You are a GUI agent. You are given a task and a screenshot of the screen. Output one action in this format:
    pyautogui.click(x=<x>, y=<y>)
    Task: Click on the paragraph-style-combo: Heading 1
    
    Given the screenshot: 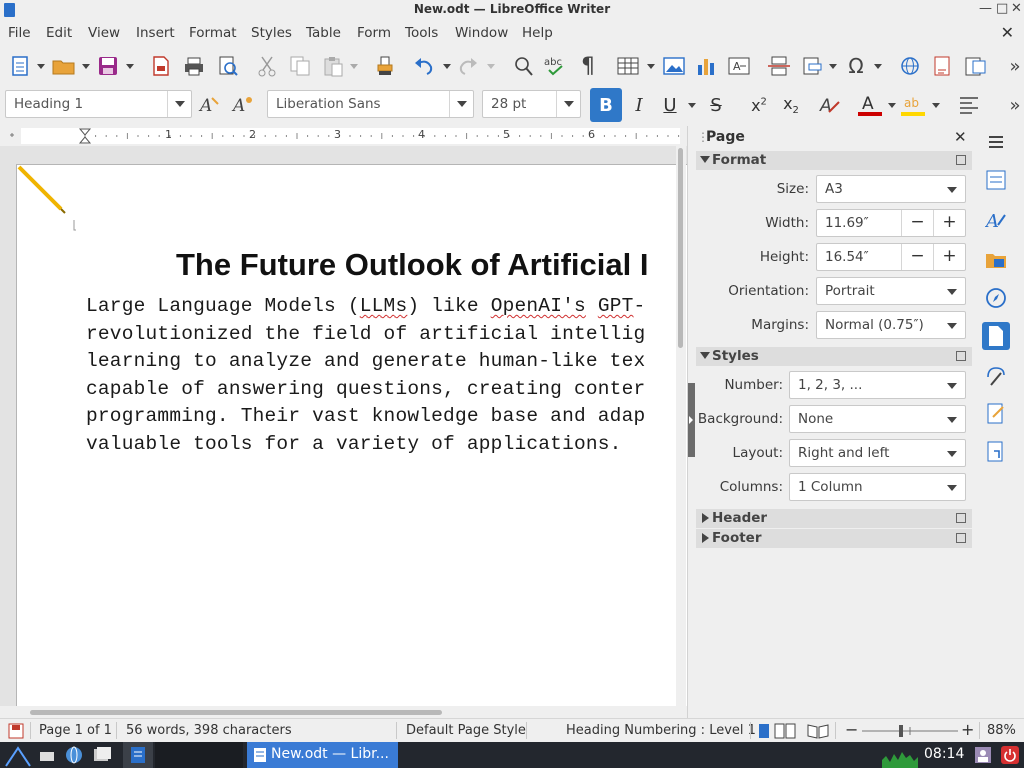 What is the action you would take?
    pyautogui.click(x=98, y=104)
    